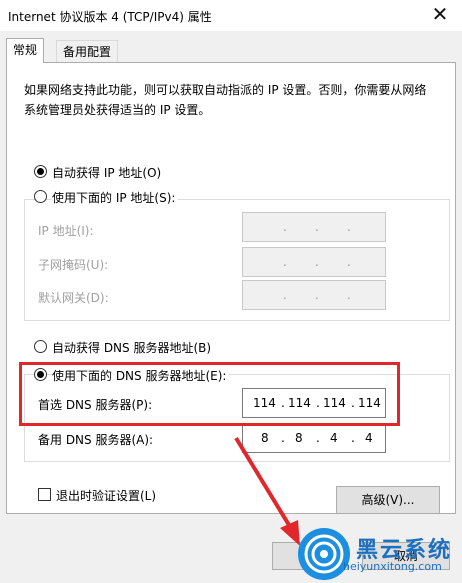 This screenshot has width=462, height=583. What do you see at coordinates (87, 51) in the screenshot?
I see `tab-alternate-config: 备用配置` at bounding box center [87, 51].